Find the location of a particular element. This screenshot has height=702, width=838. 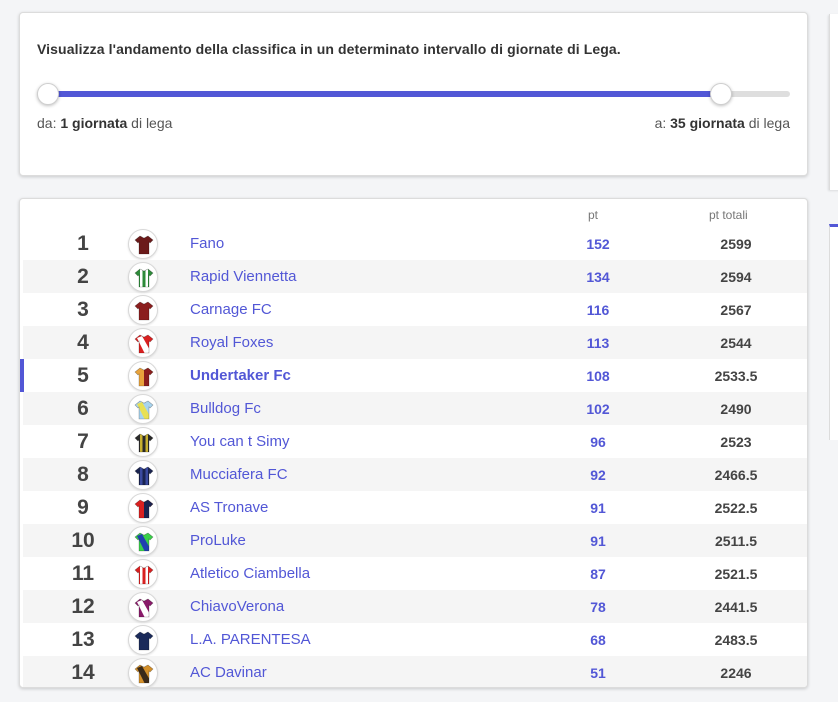

total-points-value: 2522.5 is located at coordinates (736, 508).